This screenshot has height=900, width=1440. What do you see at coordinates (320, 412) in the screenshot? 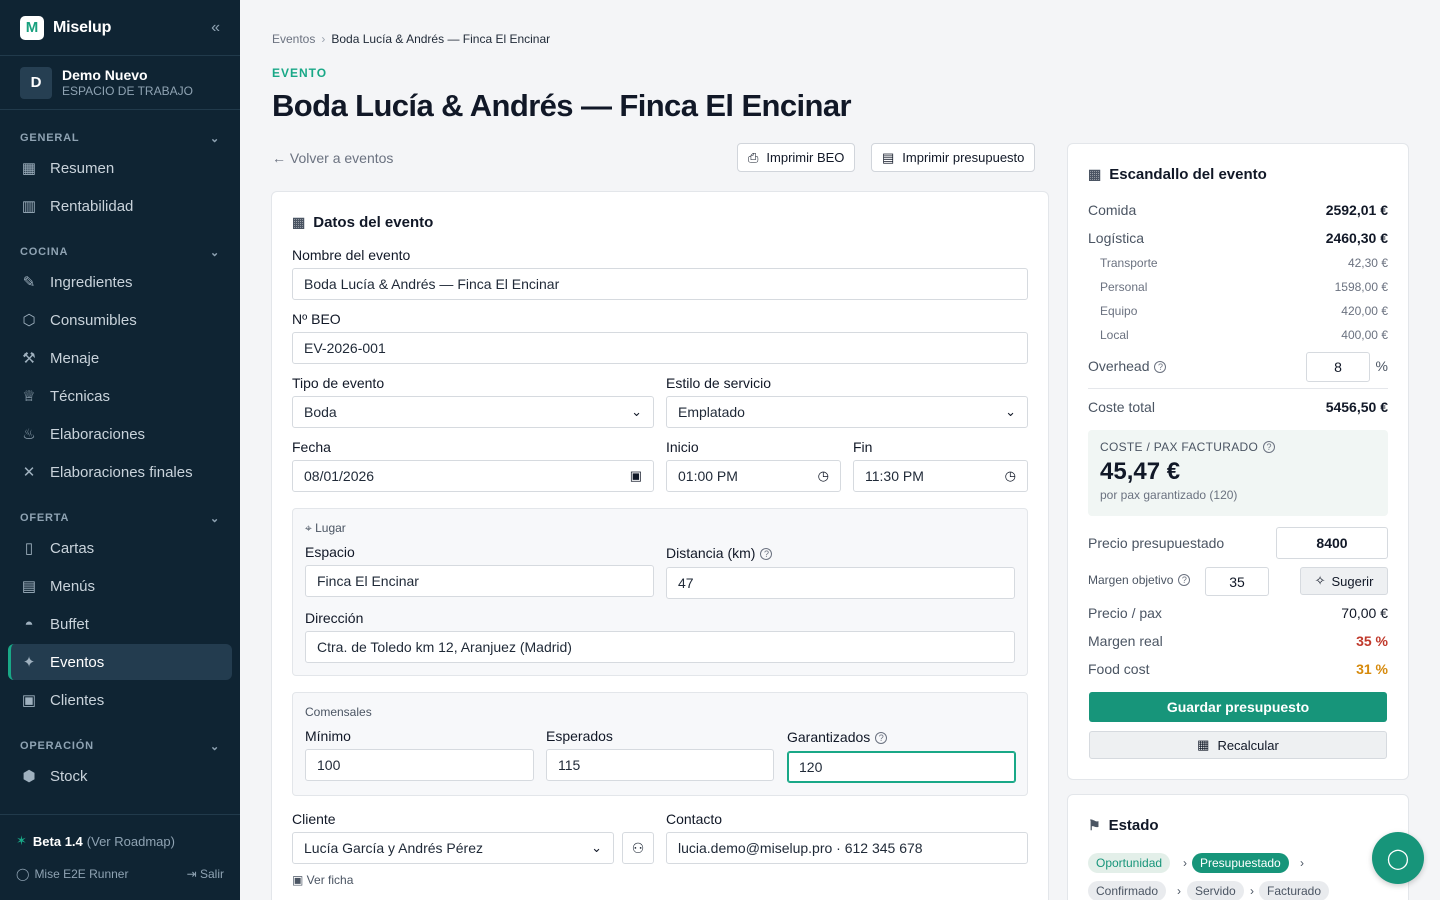
I see `select-value: Boda` at bounding box center [320, 412].